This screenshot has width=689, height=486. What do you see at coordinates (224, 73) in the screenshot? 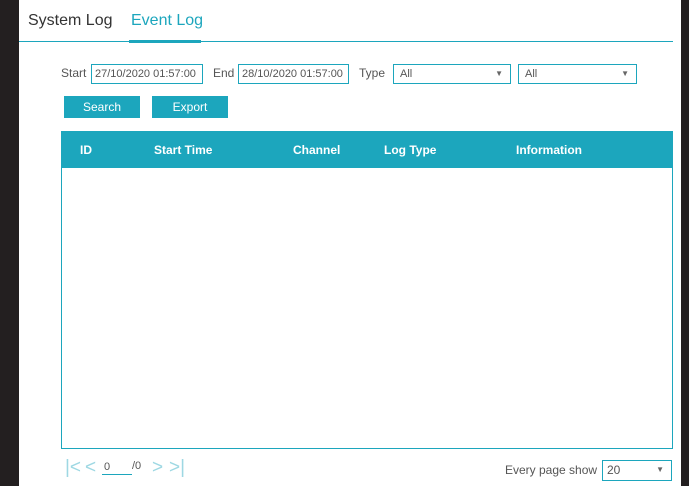
I see `end-label: End` at bounding box center [224, 73].